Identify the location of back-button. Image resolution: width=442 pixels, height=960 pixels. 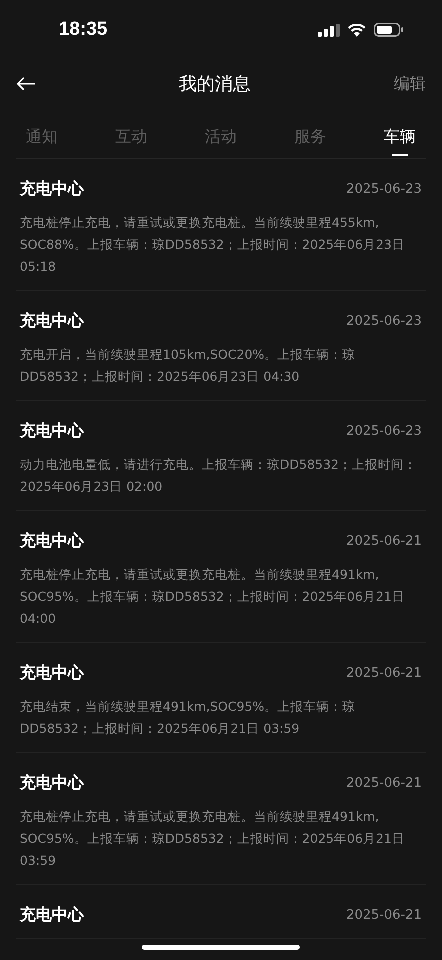
(26, 84).